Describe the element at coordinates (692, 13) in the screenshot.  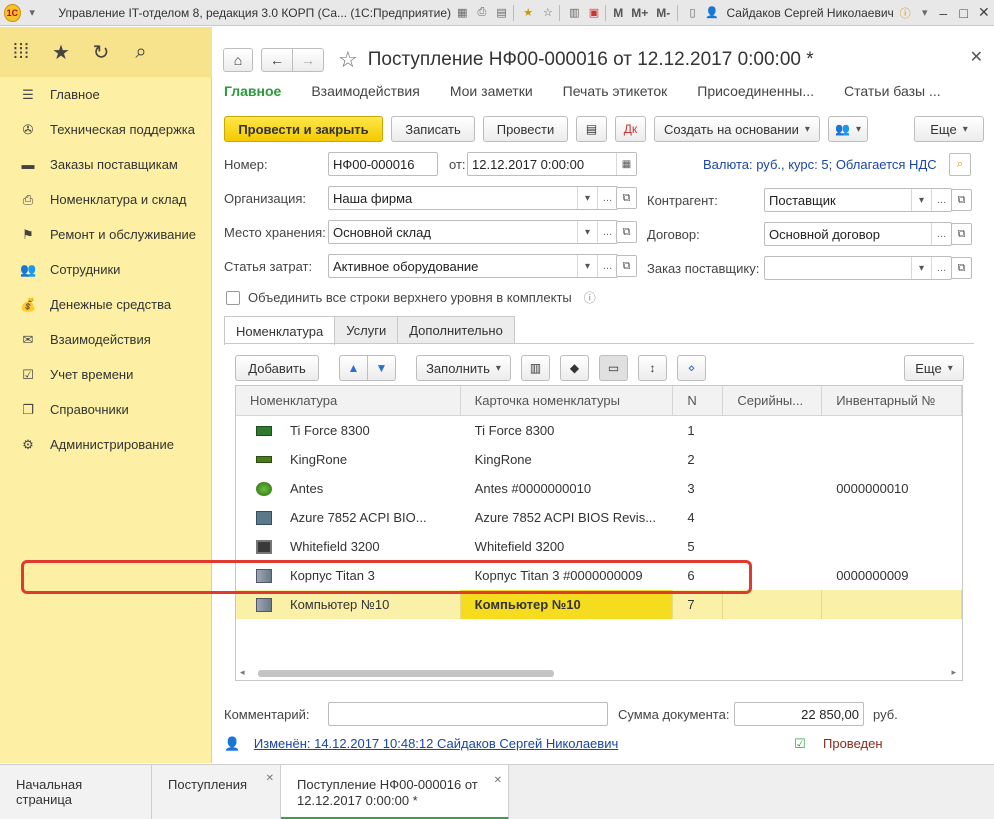
I see `panels-icon: ▯` at that location.